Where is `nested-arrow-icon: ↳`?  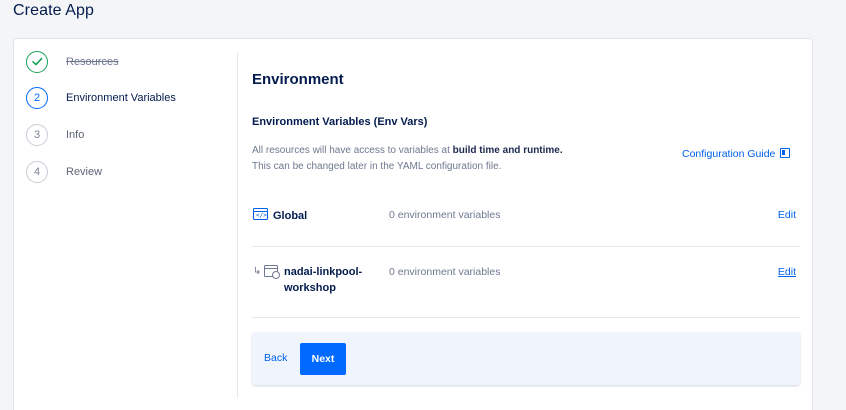 nested-arrow-icon: ↳ is located at coordinates (257, 271).